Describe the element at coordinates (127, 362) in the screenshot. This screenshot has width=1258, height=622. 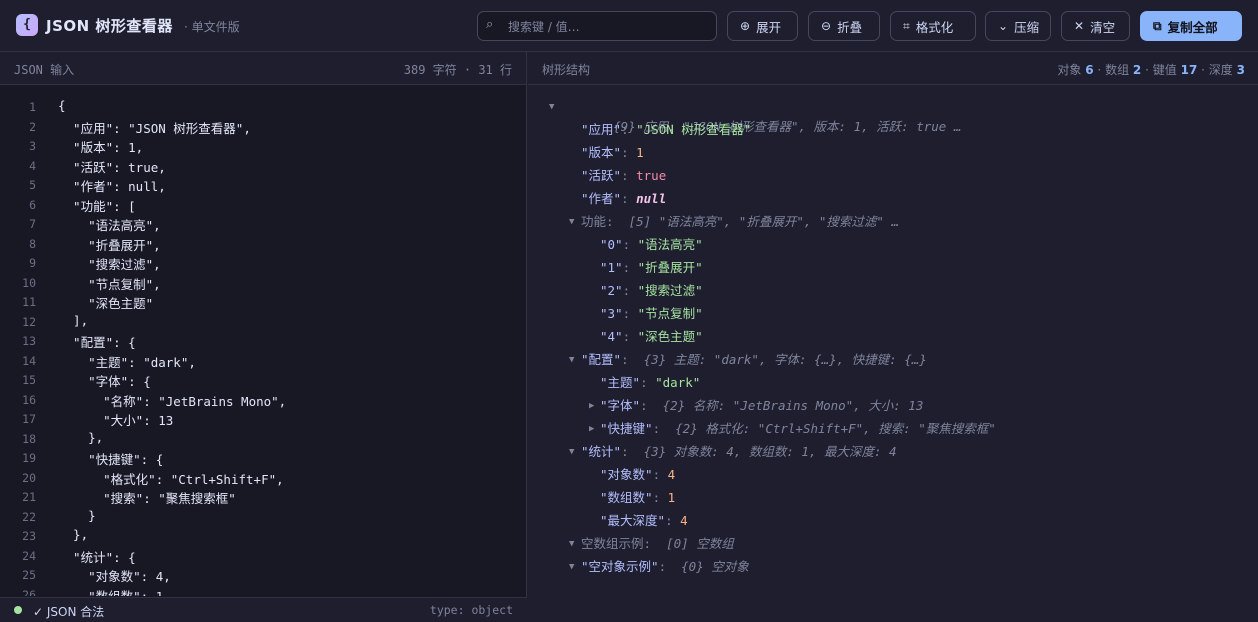
I see `code-line: "主题": "dark",` at that location.